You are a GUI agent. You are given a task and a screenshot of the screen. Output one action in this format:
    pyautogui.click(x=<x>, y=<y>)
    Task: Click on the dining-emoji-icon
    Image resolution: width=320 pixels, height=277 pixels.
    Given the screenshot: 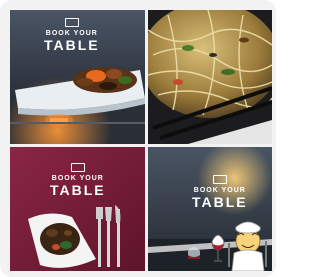 What is the action you would take?
    pyautogui.click(x=238, y=245)
    